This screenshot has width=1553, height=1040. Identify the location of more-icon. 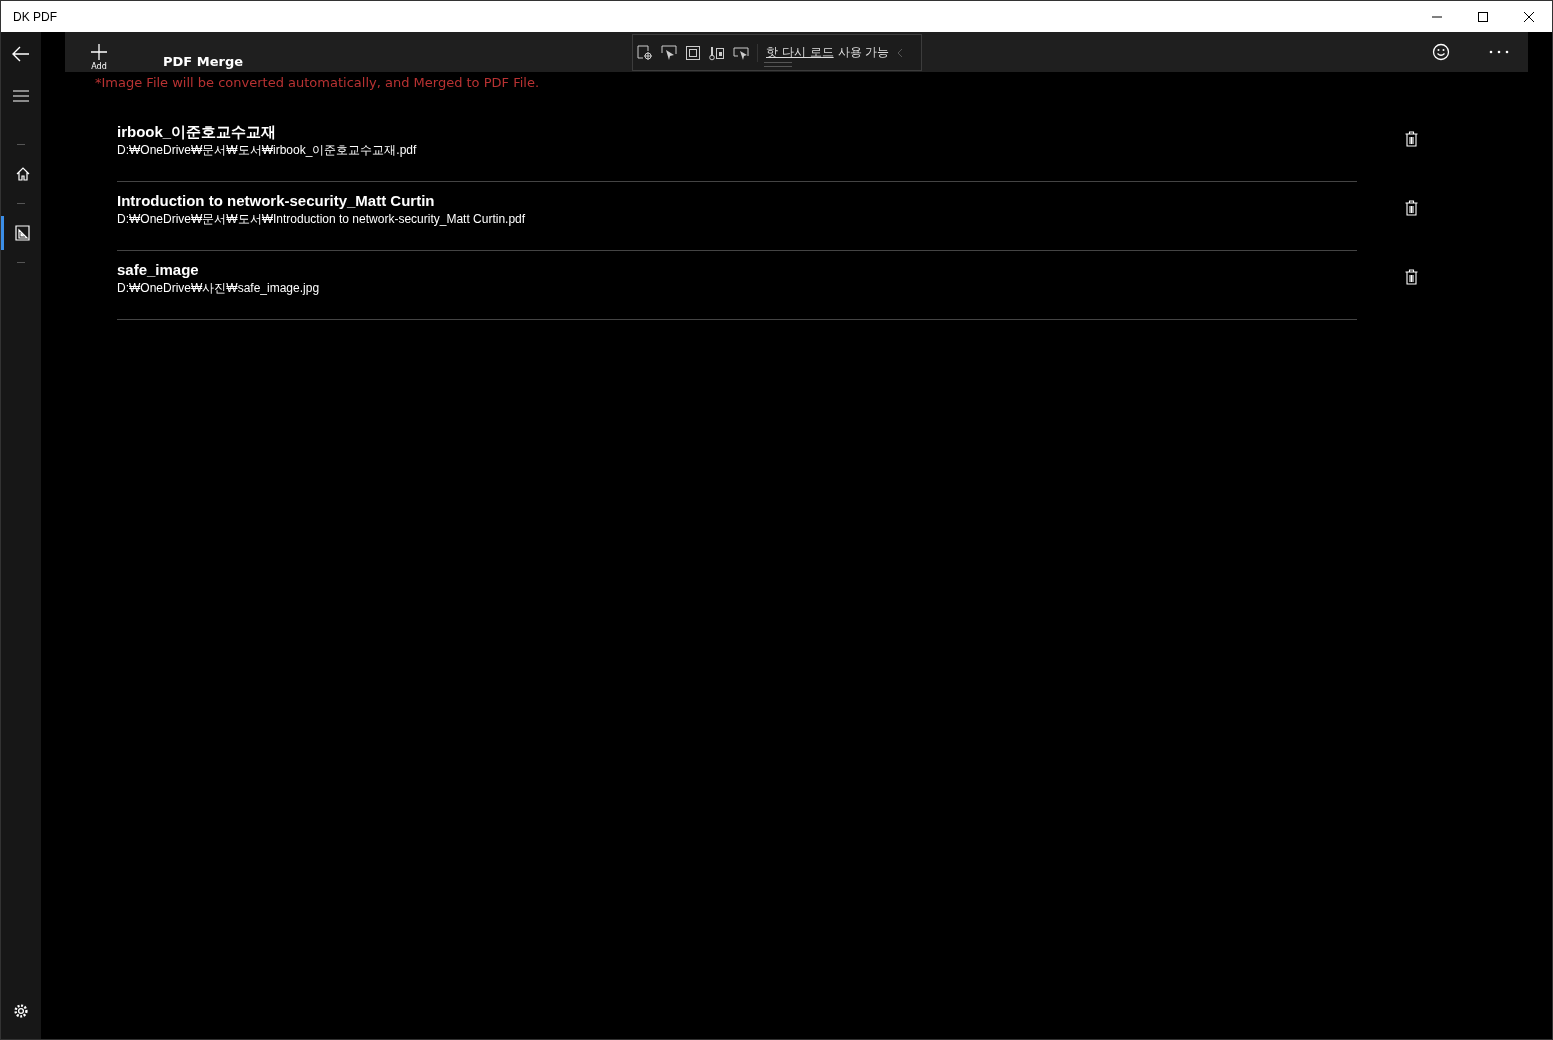
(1499, 52).